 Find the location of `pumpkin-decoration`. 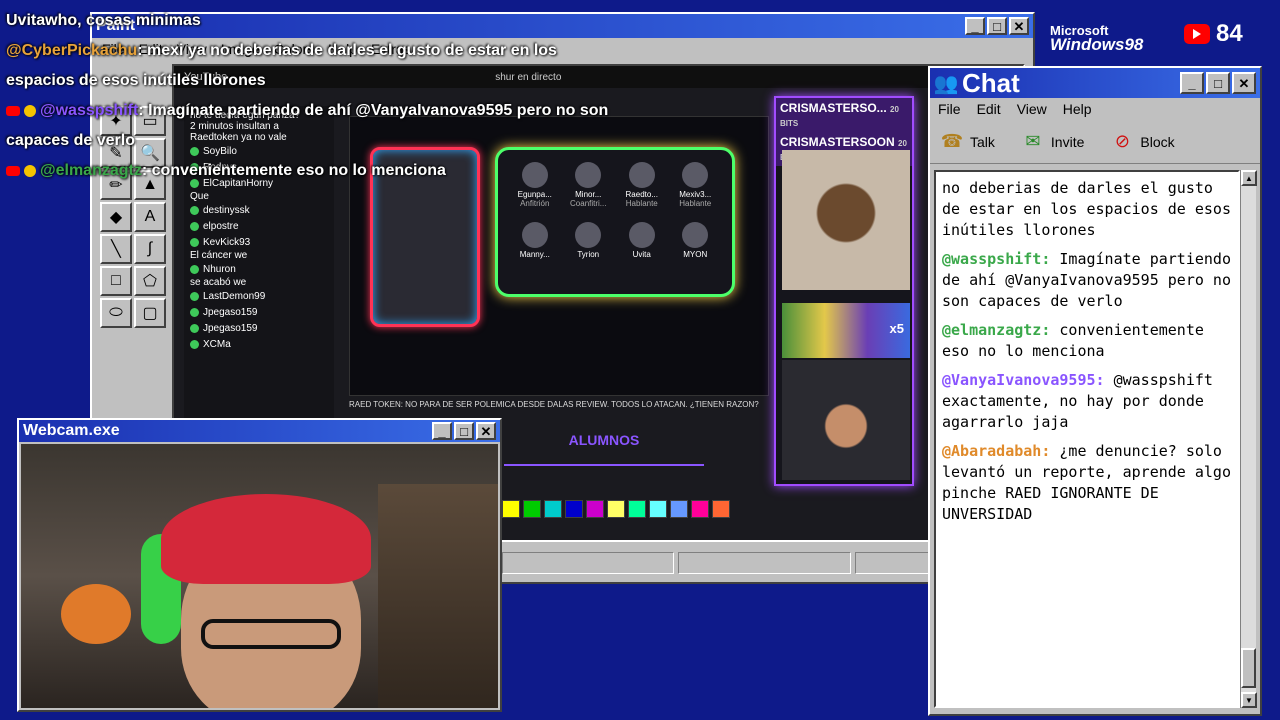

pumpkin-decoration is located at coordinates (96, 614).